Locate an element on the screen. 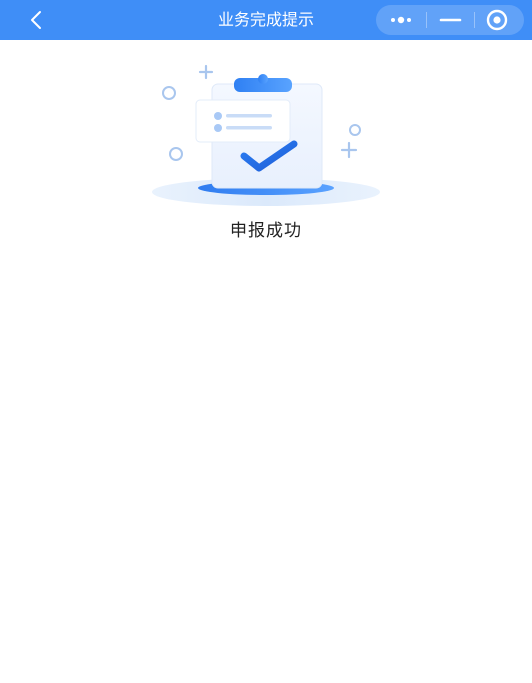 This screenshot has width=532, height=683. mini-program-capsule is located at coordinates (450, 20).